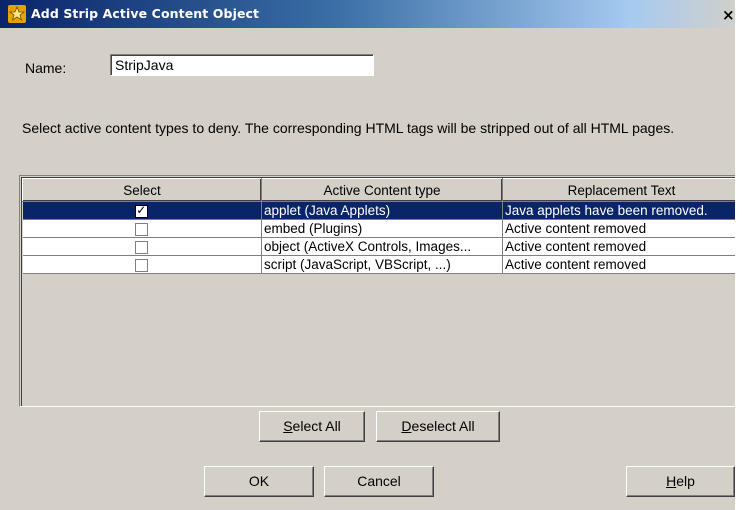 This screenshot has width=742, height=510. Describe the element at coordinates (46, 68) in the screenshot. I see `name-label: Name:` at that location.